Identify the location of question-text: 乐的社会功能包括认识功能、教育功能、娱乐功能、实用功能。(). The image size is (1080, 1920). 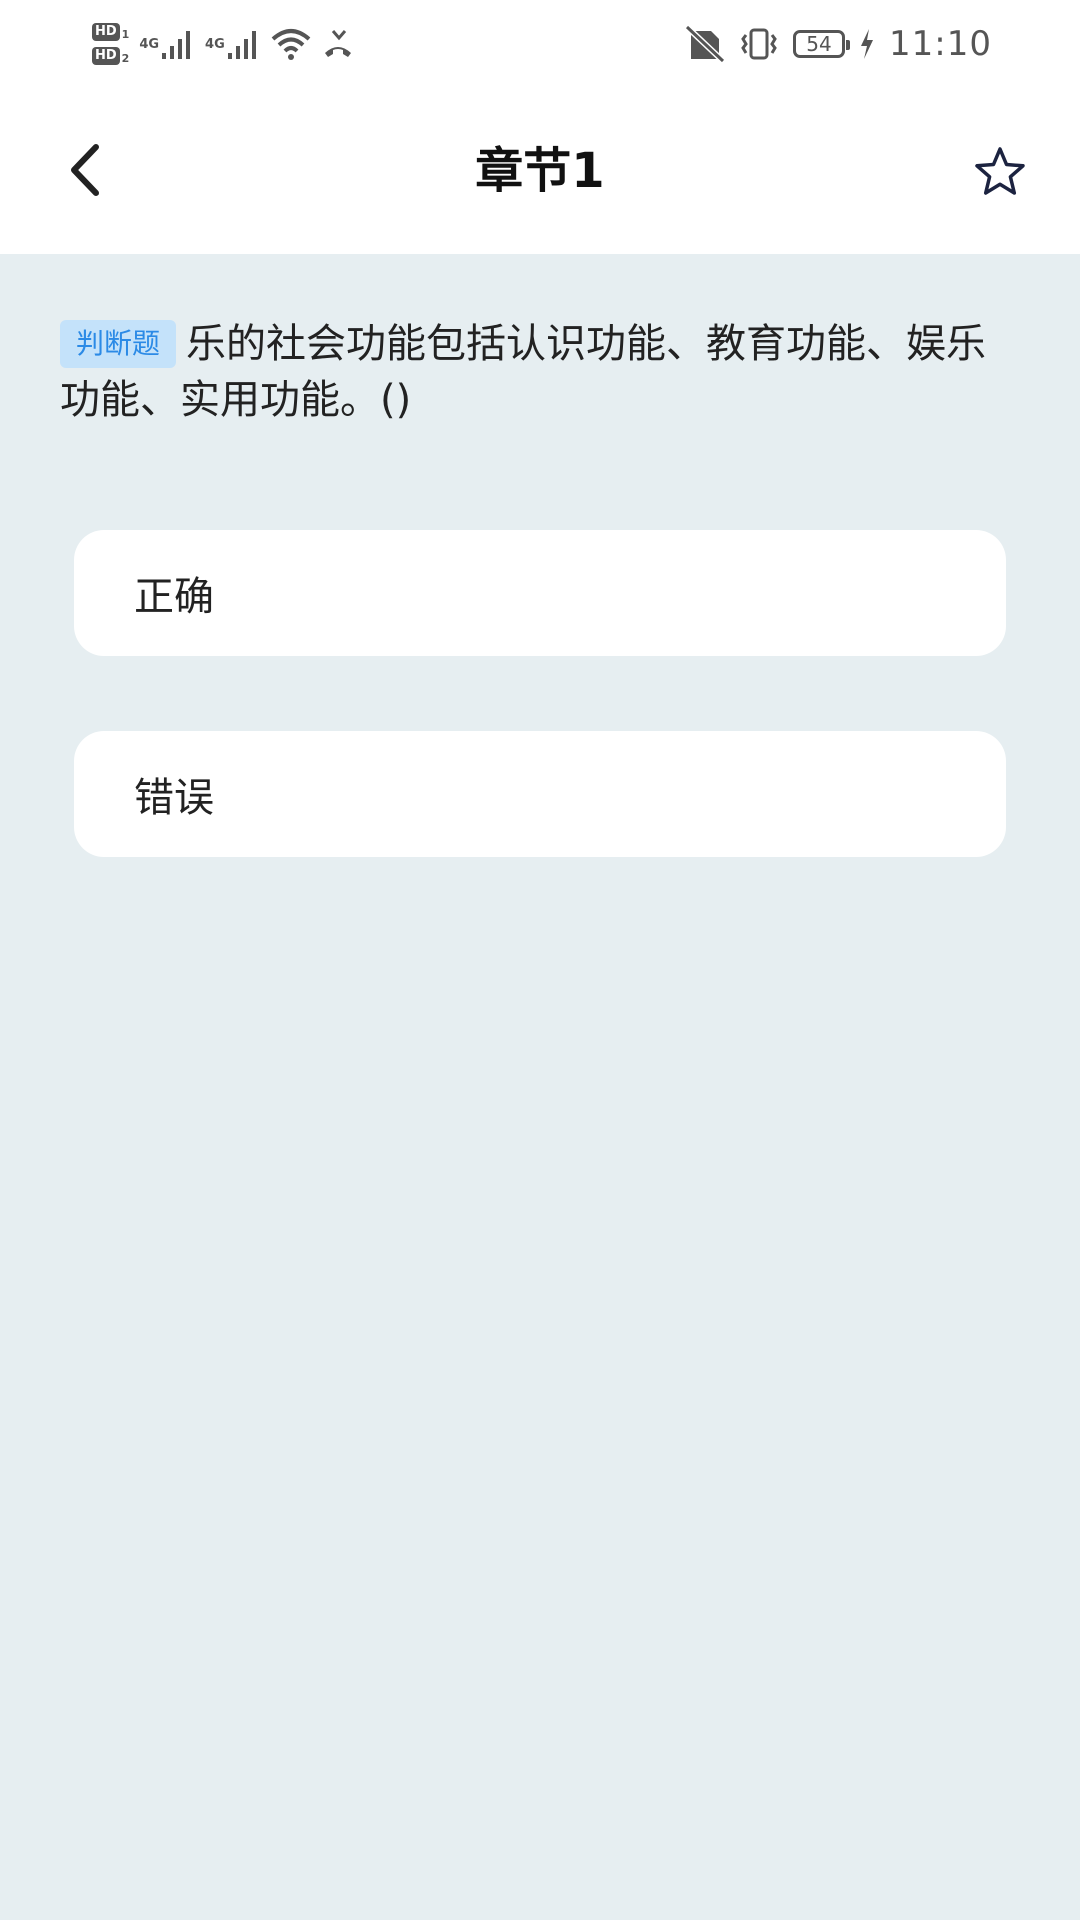
(523, 372).